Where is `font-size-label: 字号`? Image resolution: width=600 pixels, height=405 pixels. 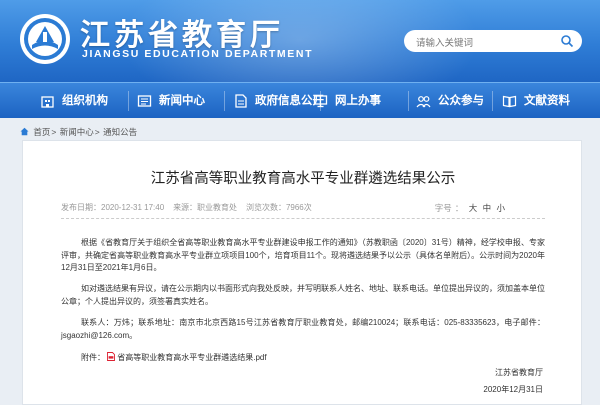 font-size-label: 字号 is located at coordinates (443, 208).